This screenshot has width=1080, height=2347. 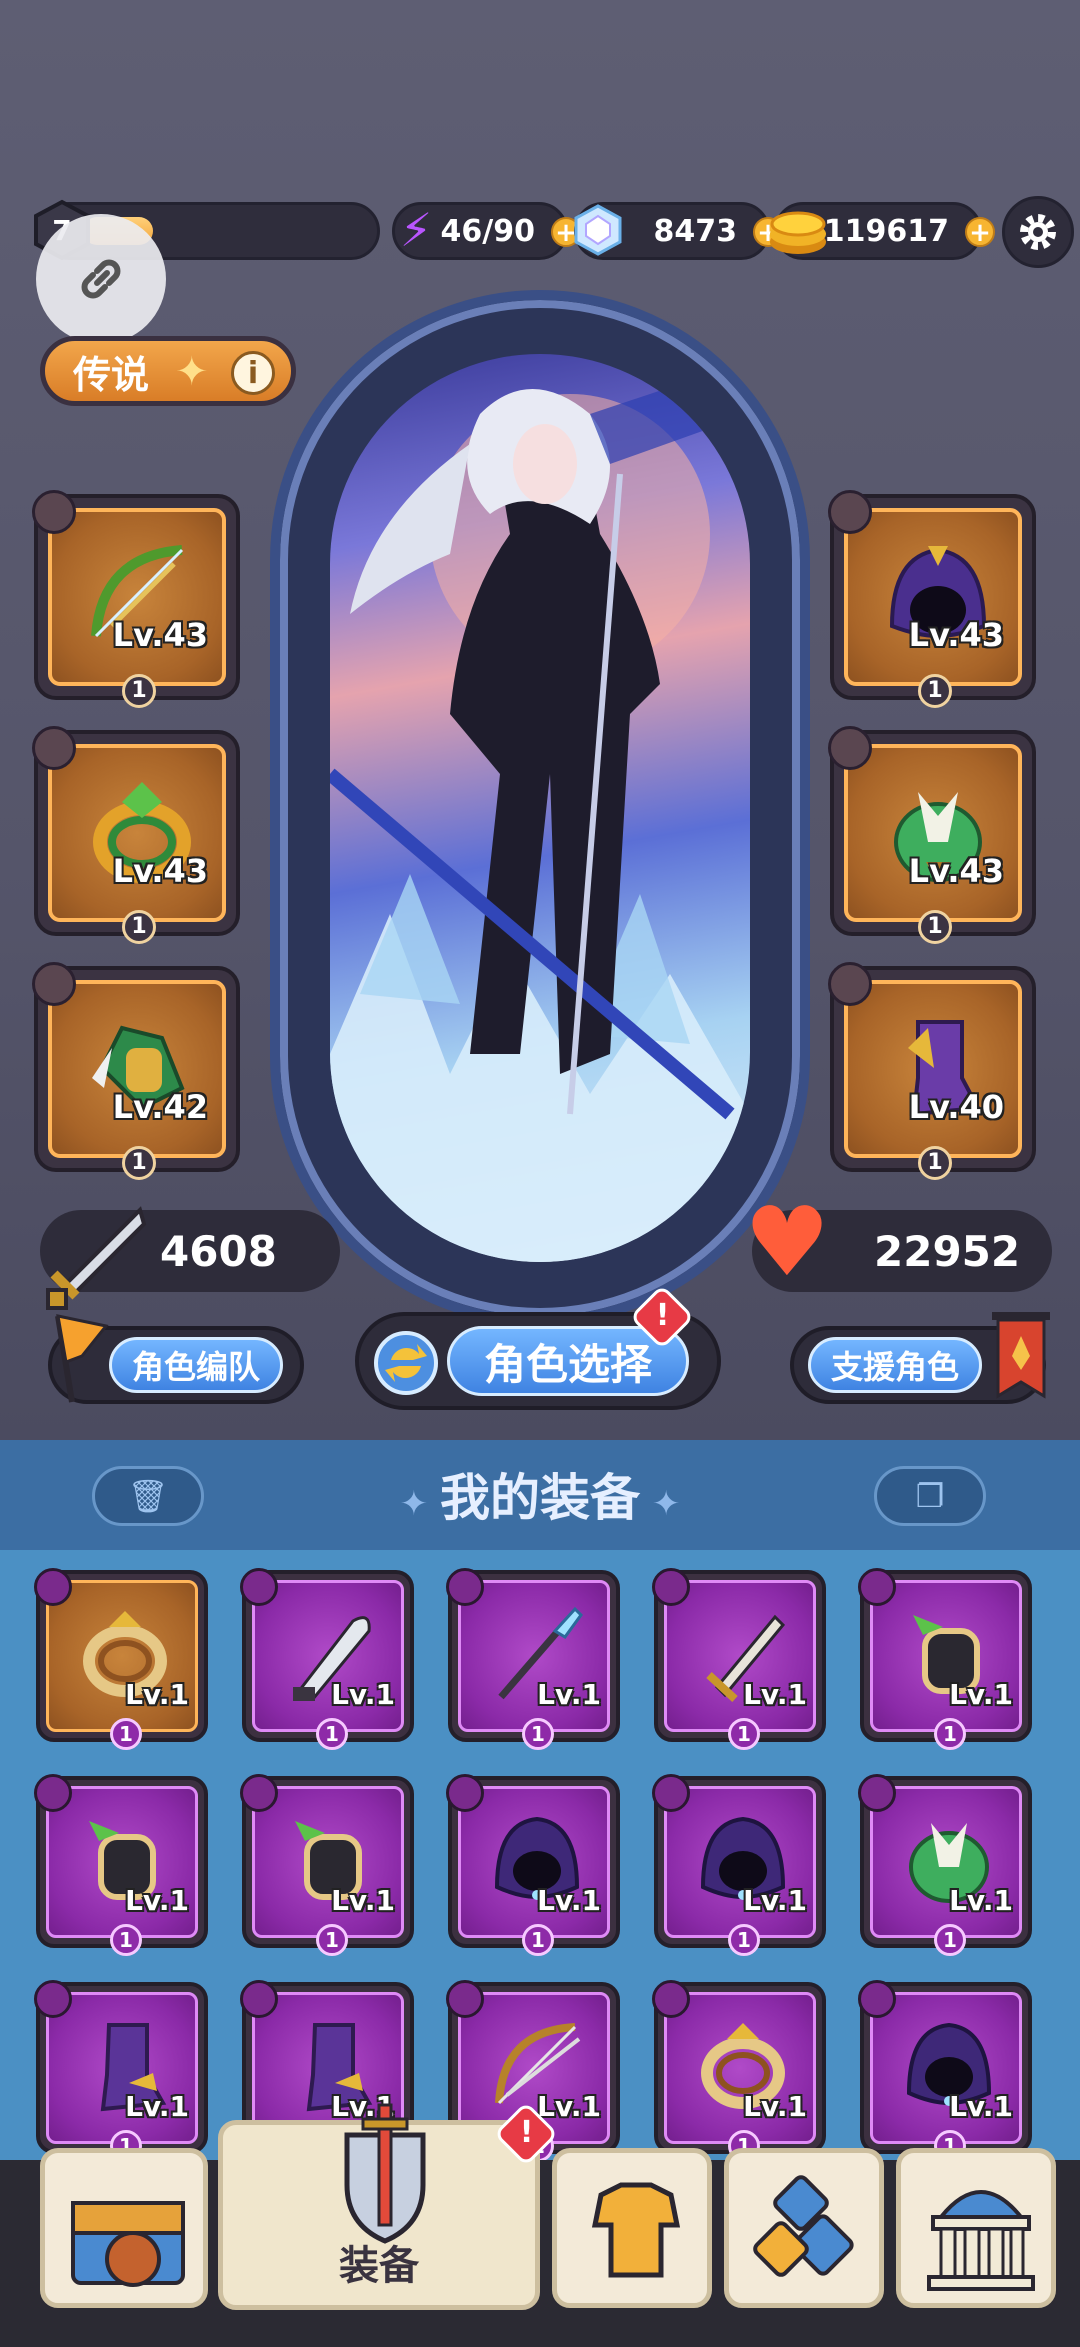 I want to click on character-select-button: 角色选择 !, so click(x=538, y=1347).